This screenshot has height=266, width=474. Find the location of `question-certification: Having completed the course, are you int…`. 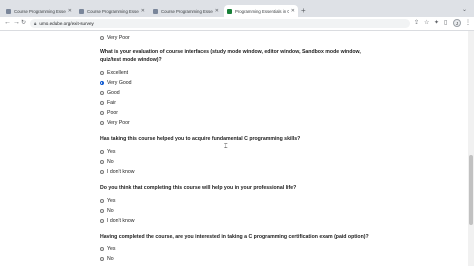

question-certification: Having completed the course, are you int… is located at coordinates (234, 237).